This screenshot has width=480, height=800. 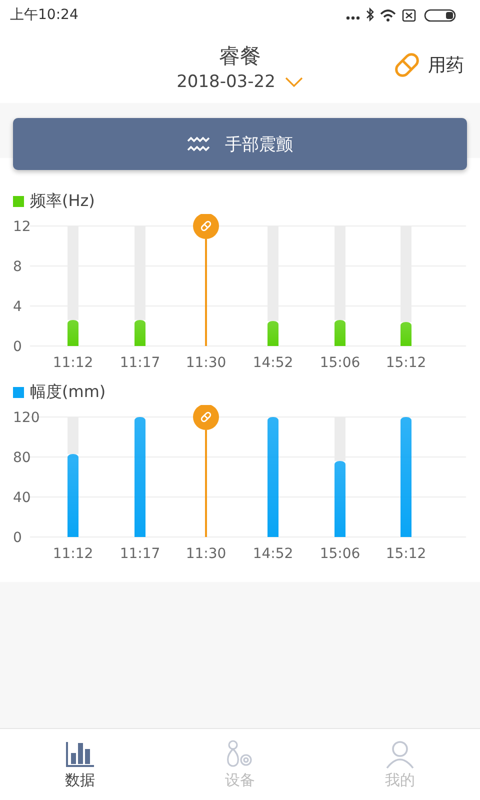 I want to click on axis-label: 40, so click(x=22, y=498).